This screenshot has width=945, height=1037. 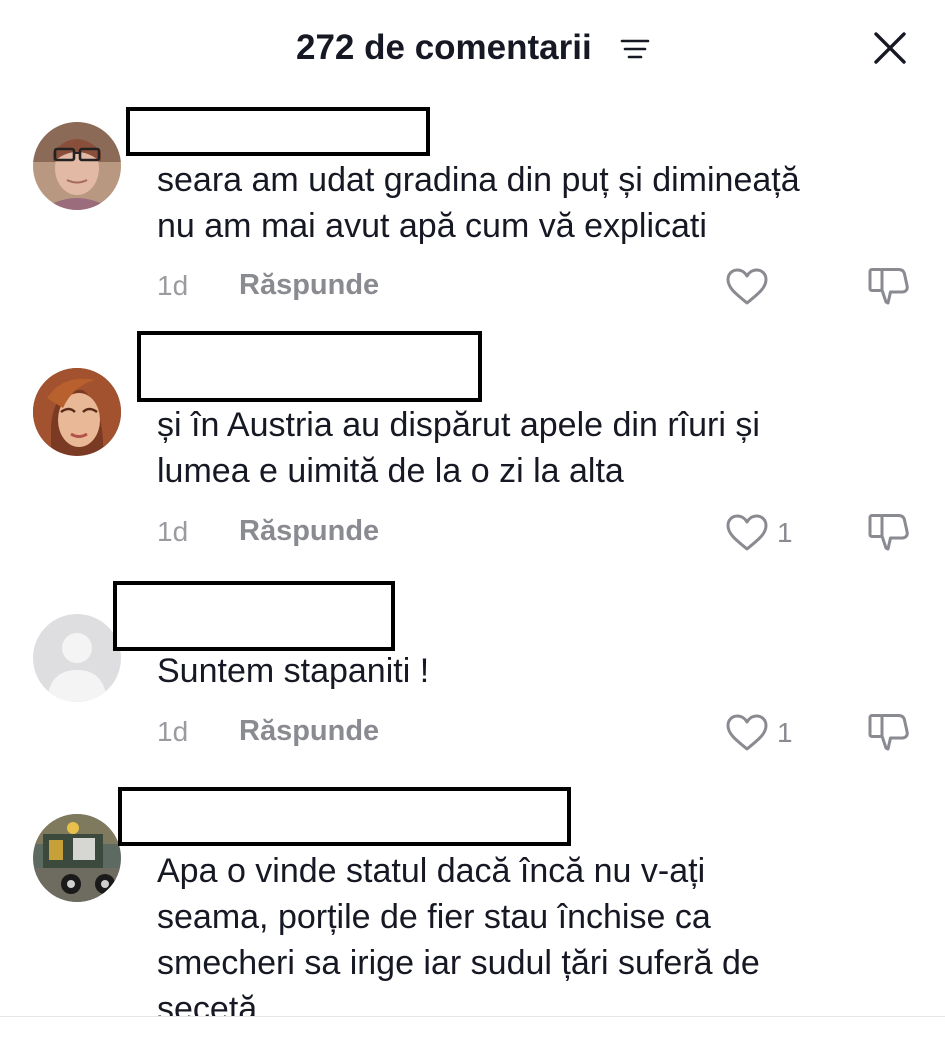 I want to click on comments-header: 272 de comentarii, so click(x=472, y=50).